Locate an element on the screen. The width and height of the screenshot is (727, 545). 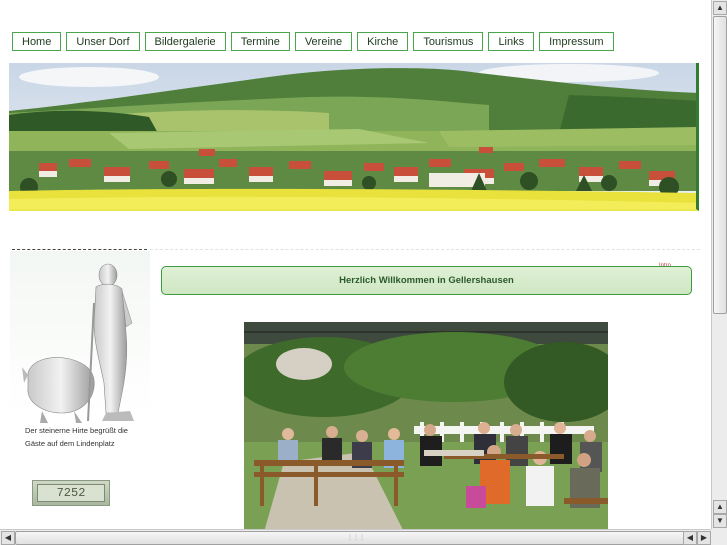
nav-vereine: Vereine is located at coordinates (323, 41).